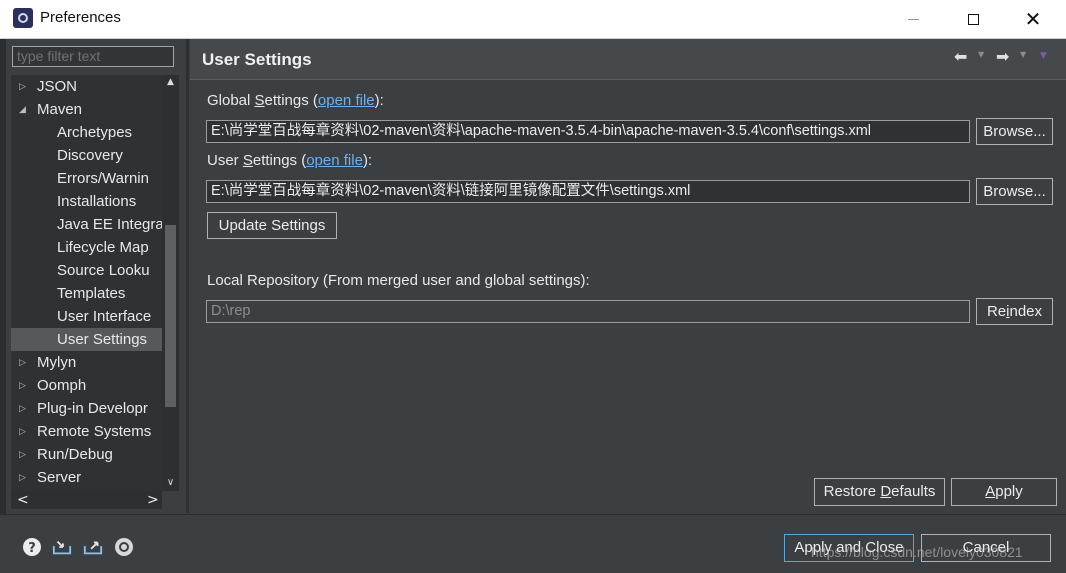 The image size is (1066, 573). I want to click on page-header: User Settings ⬅ ▼ ➡ ▼ ▼, so click(628, 59).